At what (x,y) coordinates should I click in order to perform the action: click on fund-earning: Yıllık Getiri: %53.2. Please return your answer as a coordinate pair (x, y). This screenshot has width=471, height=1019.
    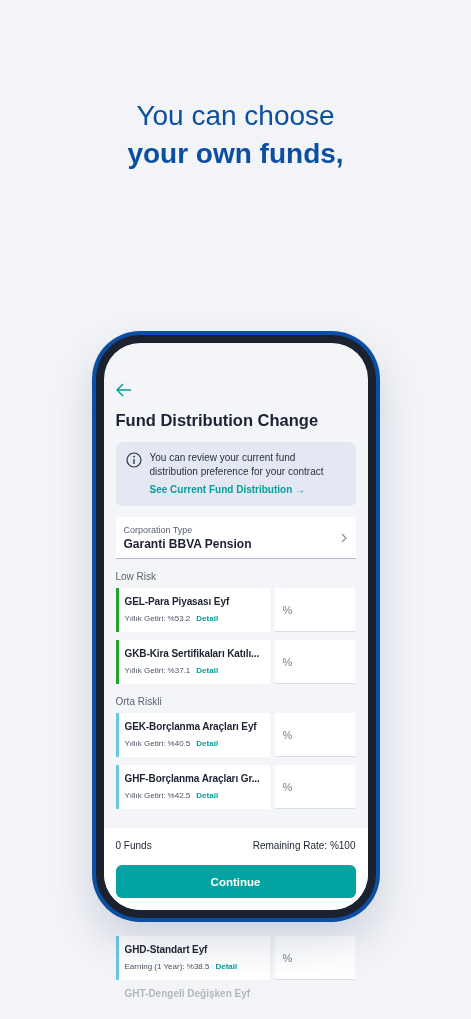
    Looking at the image, I should click on (157, 618).